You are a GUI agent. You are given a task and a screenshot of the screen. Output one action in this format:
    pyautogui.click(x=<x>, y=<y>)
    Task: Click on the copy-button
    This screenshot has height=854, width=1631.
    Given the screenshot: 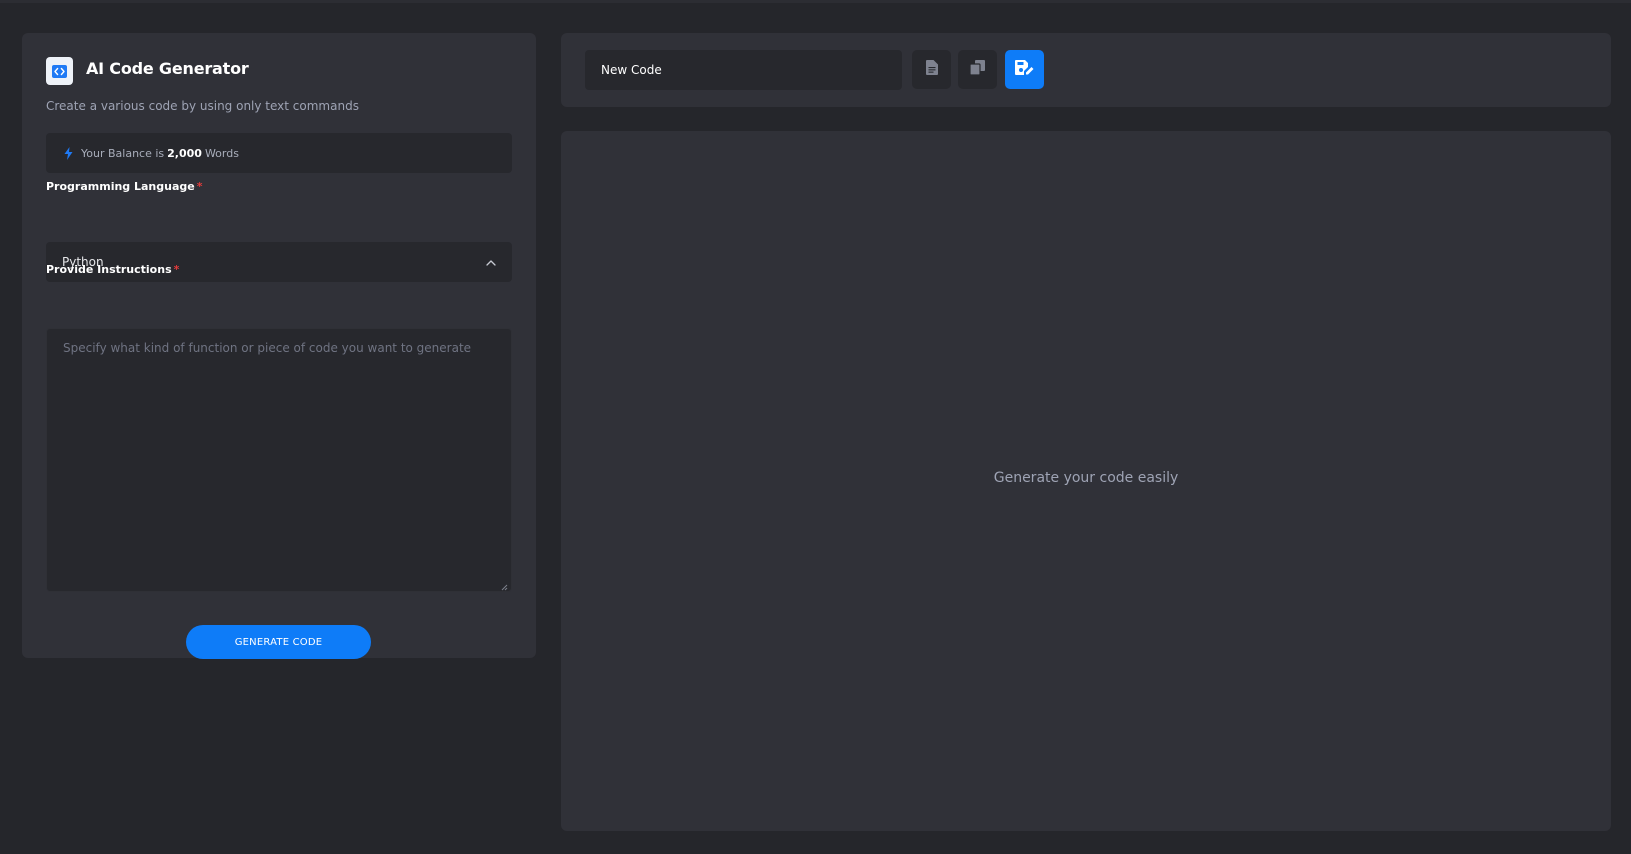 What is the action you would take?
    pyautogui.click(x=977, y=69)
    